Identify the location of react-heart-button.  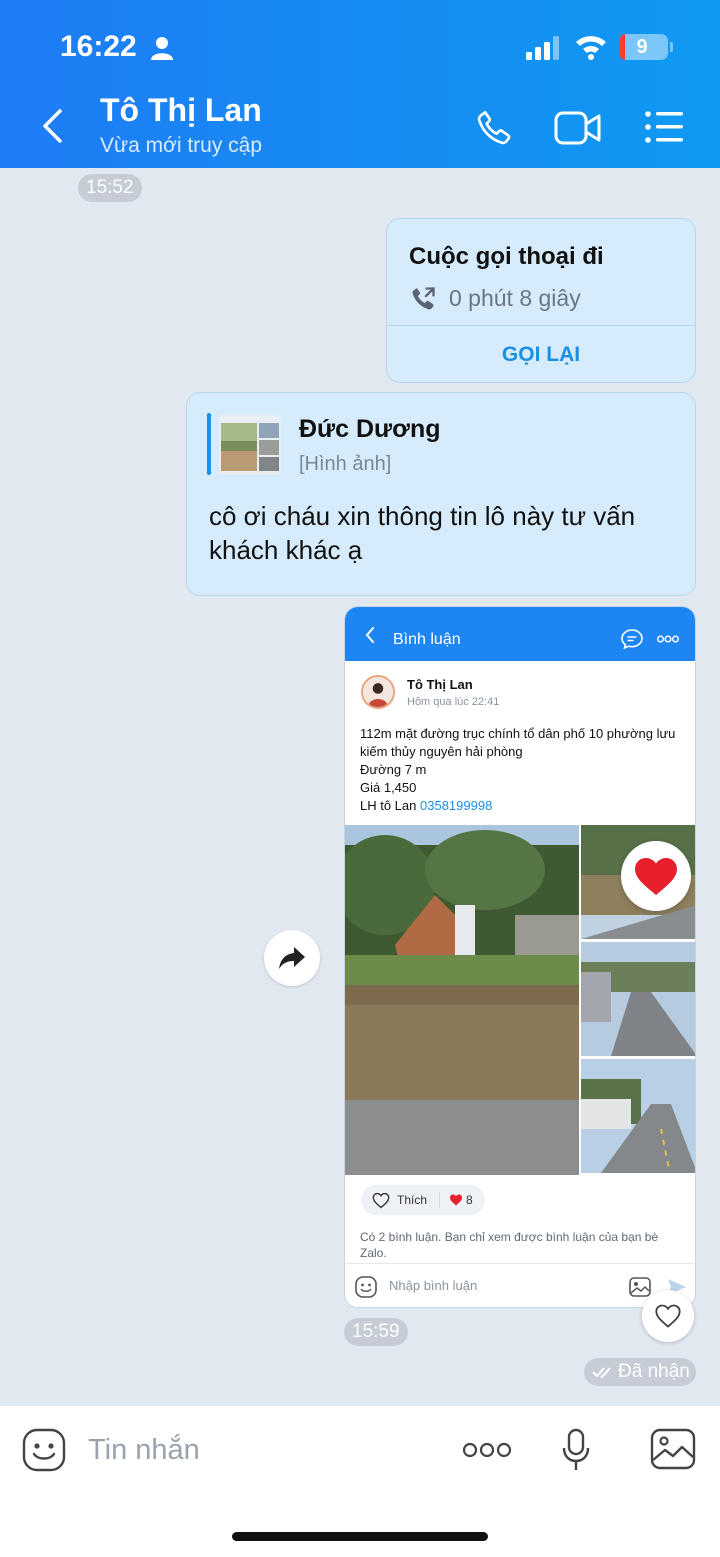
(668, 1316).